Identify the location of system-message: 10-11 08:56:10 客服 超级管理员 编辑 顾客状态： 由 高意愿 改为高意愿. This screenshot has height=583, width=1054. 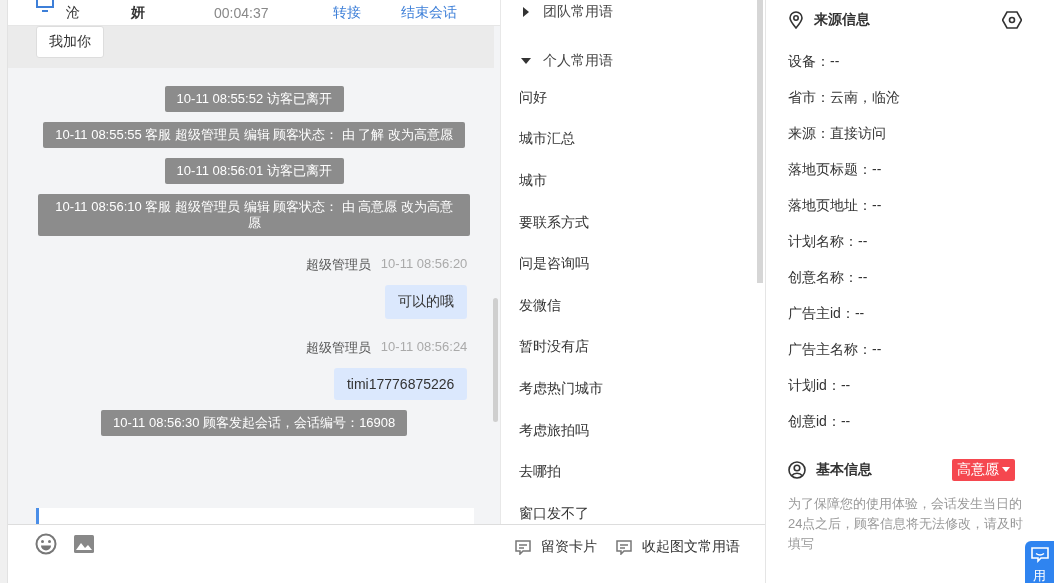
(254, 215).